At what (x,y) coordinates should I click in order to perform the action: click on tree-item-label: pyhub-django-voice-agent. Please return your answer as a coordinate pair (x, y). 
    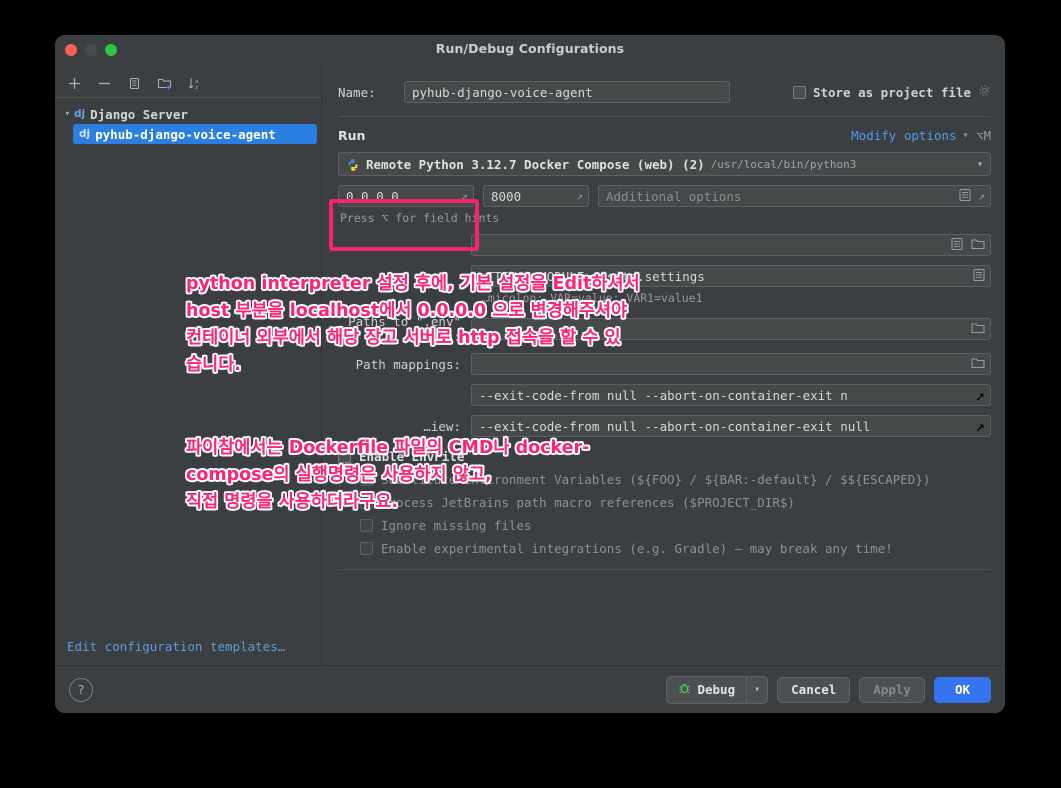
    Looking at the image, I should click on (185, 134).